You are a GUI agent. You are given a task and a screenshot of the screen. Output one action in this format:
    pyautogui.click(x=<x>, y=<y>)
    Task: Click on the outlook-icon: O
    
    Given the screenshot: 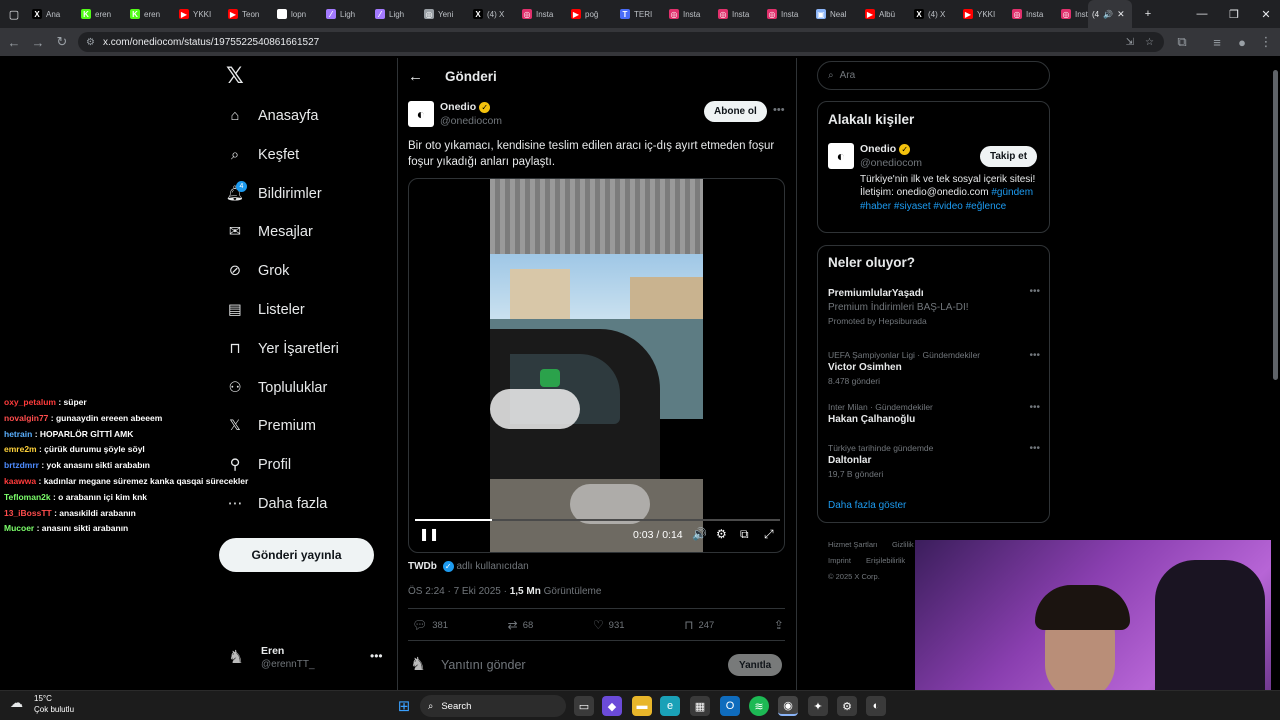 What is the action you would take?
    pyautogui.click(x=730, y=706)
    